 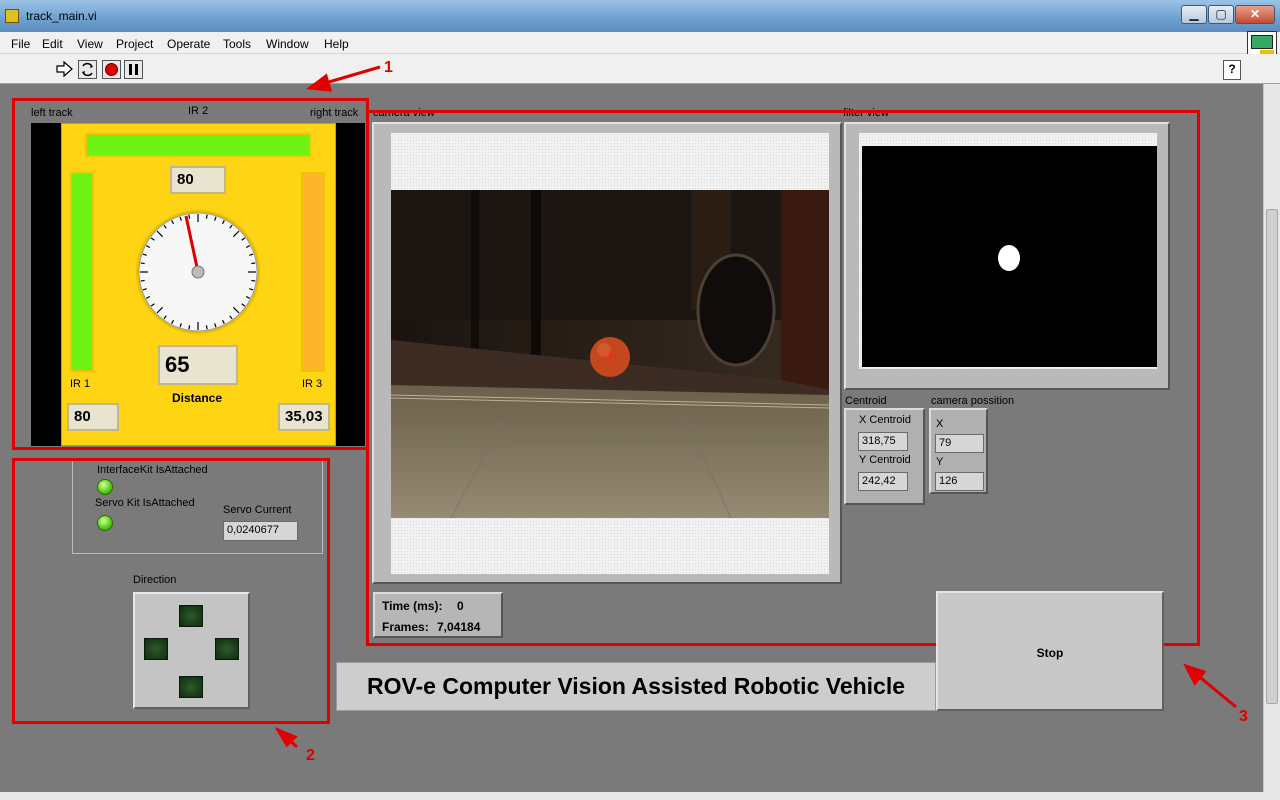 What do you see at coordinates (388, 67) in the screenshot?
I see `annotation-label-1: 1` at bounding box center [388, 67].